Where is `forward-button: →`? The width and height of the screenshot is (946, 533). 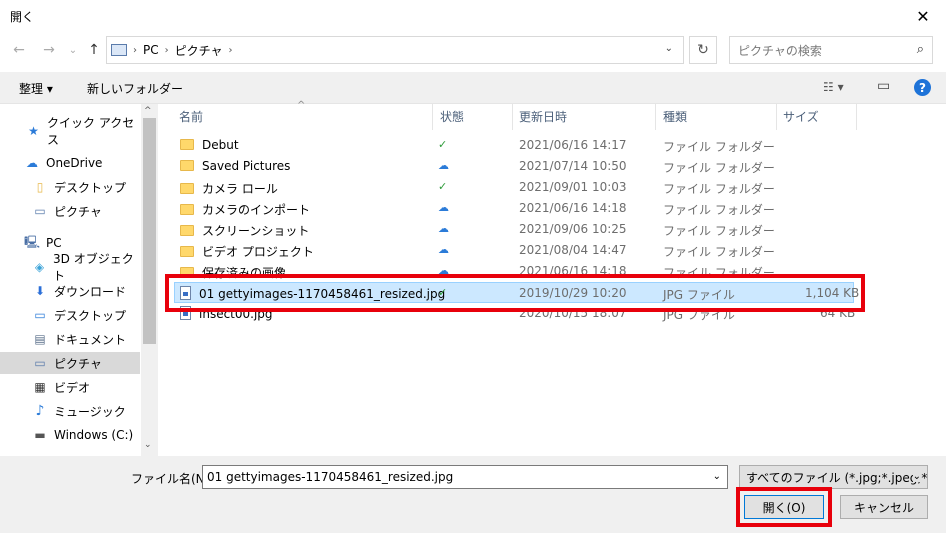 forward-button: → is located at coordinates (49, 50).